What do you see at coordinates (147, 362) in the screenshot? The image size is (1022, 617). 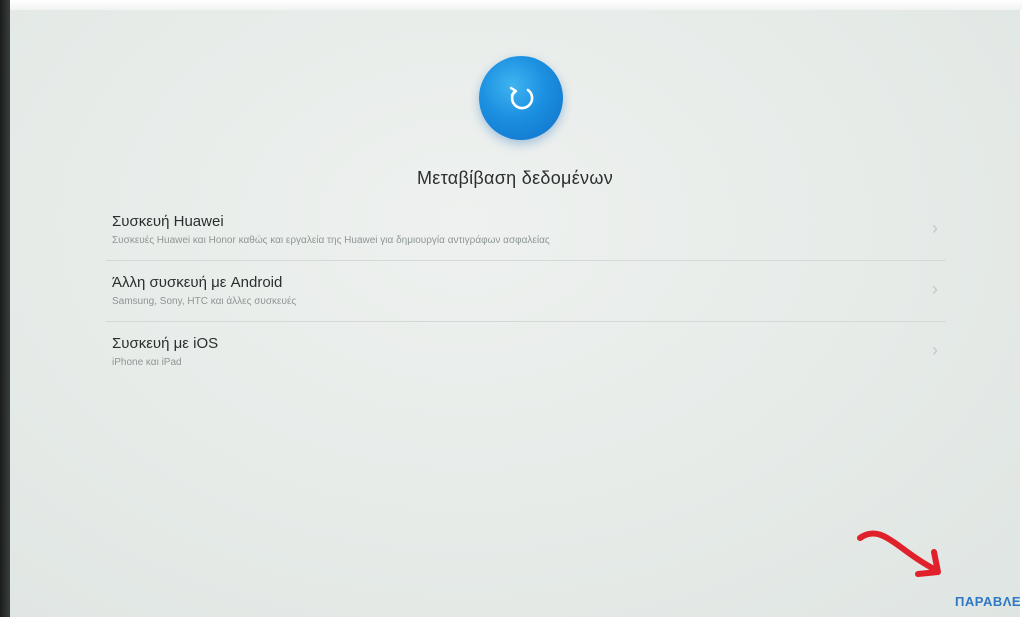 I see `option-subtitle: iPhone και iPad` at bounding box center [147, 362].